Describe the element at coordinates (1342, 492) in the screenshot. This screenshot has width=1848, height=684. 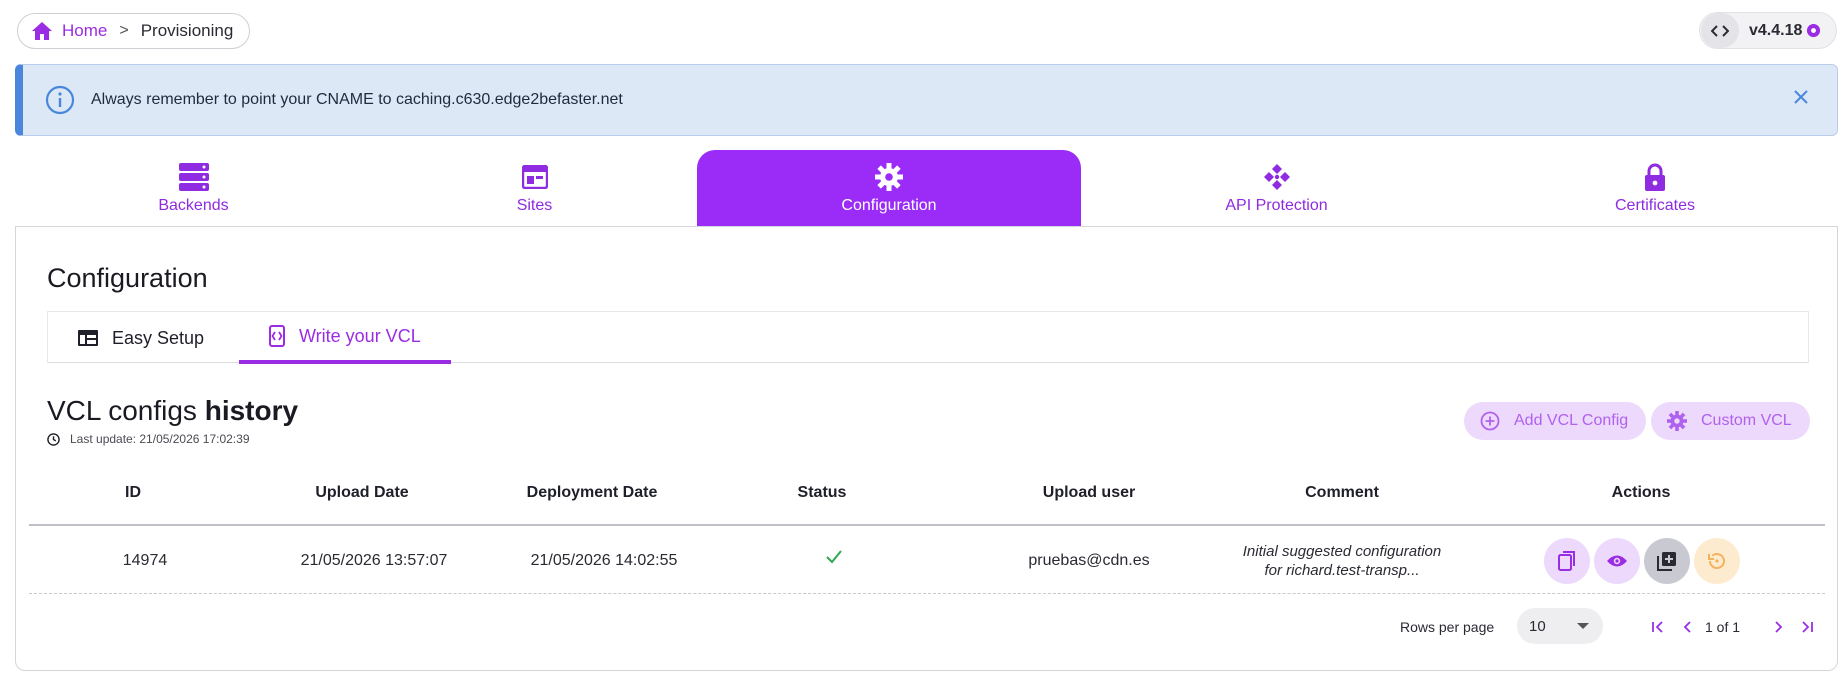
I see `column-header-comment: Comment` at that location.